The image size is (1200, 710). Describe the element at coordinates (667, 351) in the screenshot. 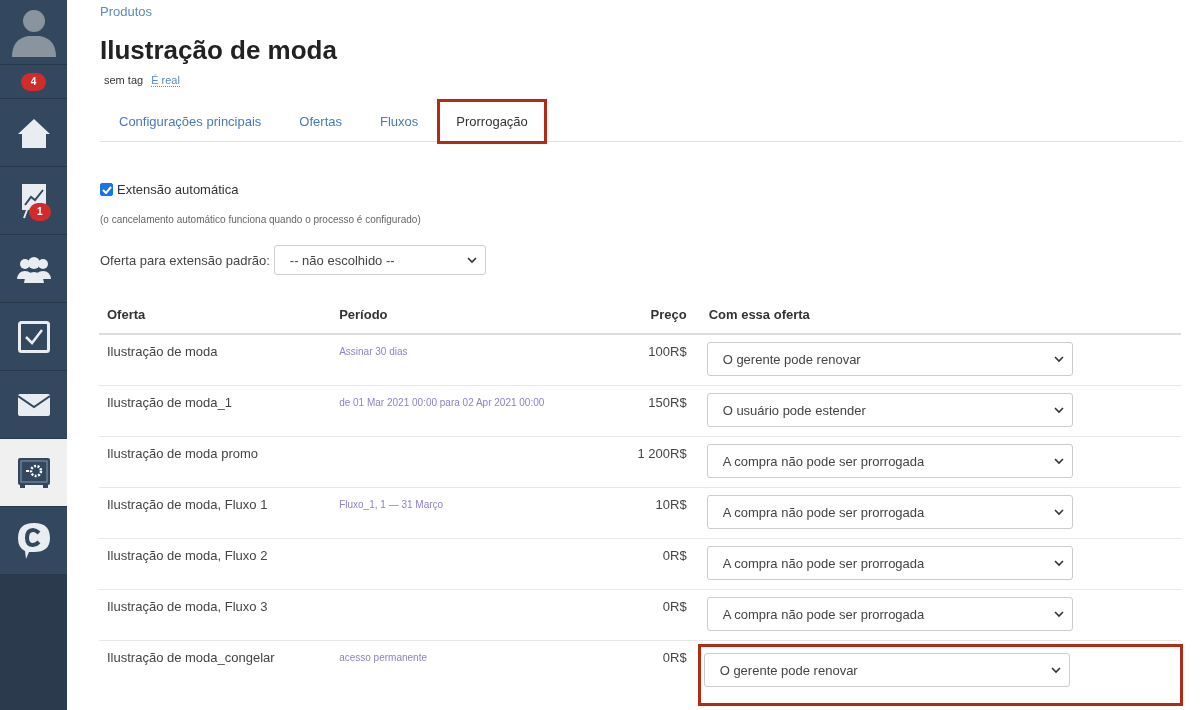

I see `price-text: 100R$` at that location.